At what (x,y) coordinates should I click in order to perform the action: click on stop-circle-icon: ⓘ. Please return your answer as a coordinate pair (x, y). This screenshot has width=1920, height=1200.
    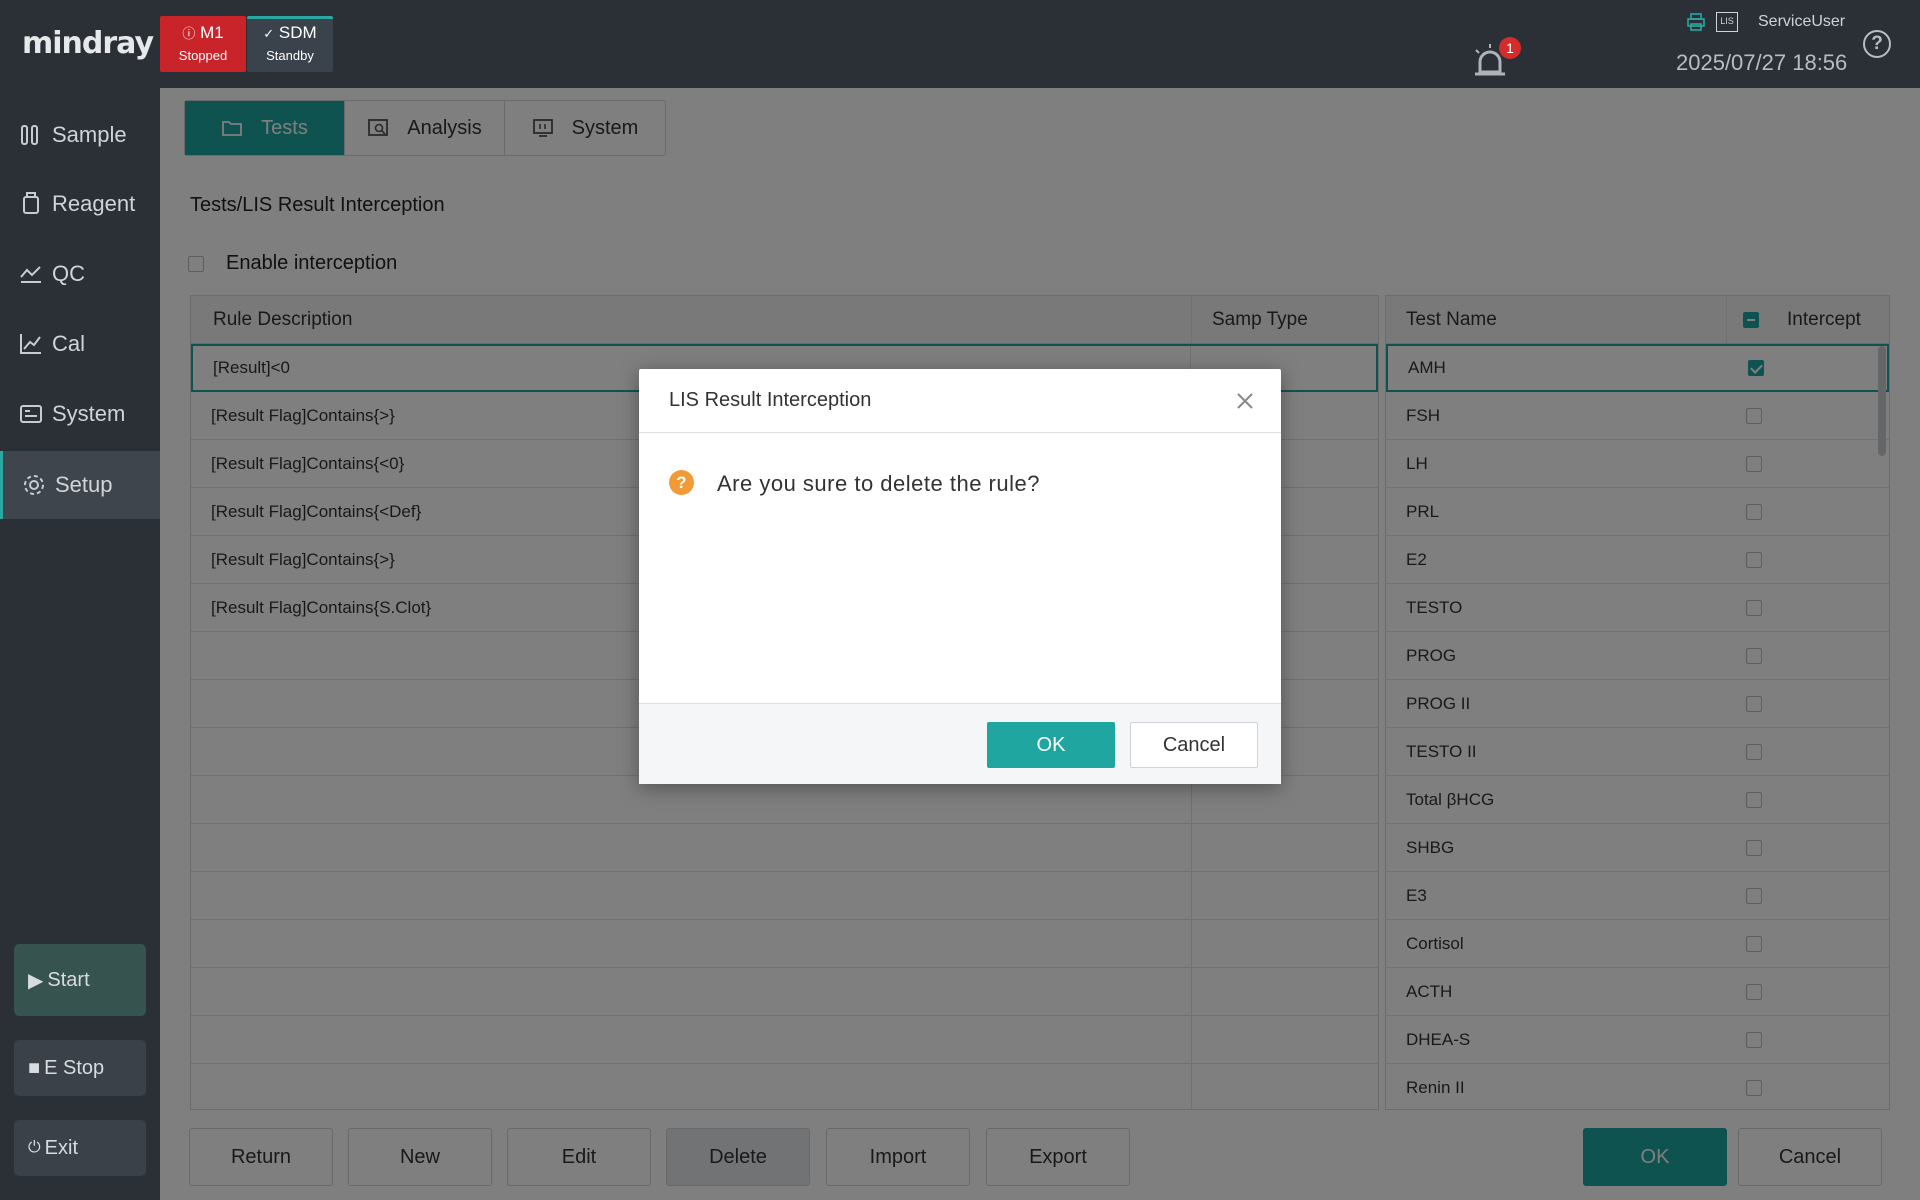
    Looking at the image, I should click on (189, 33).